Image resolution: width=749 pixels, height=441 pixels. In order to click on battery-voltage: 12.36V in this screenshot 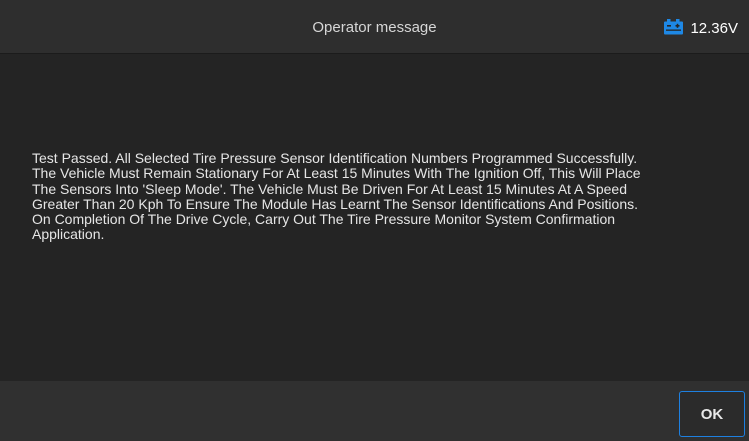, I will do `click(714, 28)`.